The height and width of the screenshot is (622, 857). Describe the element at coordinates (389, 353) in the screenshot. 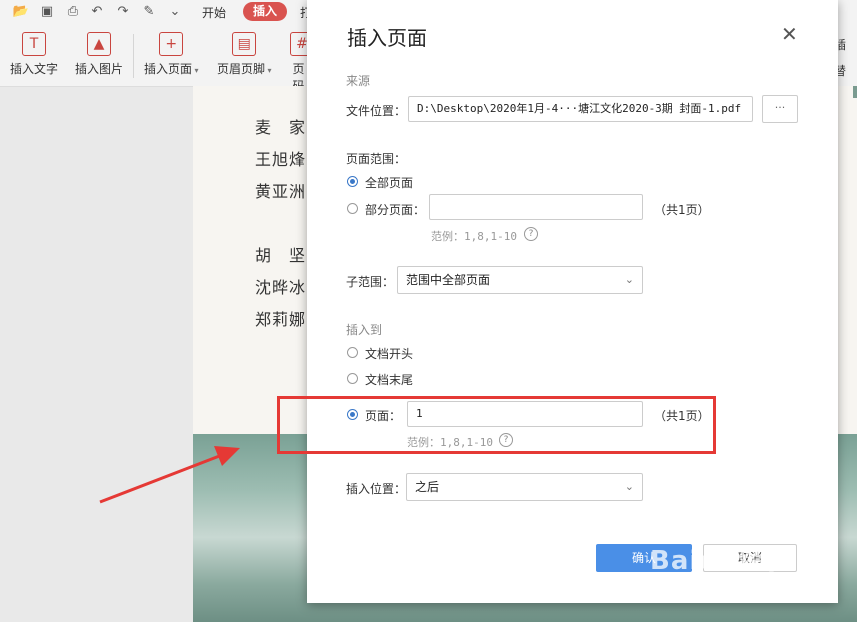

I see `insert-start-label: 文档开头` at that location.